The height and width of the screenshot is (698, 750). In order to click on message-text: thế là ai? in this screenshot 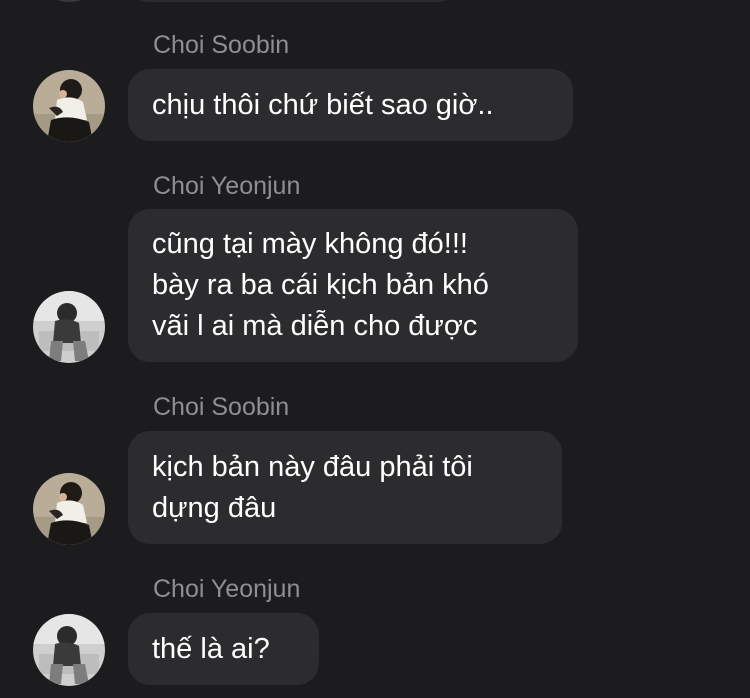, I will do `click(211, 648)`.